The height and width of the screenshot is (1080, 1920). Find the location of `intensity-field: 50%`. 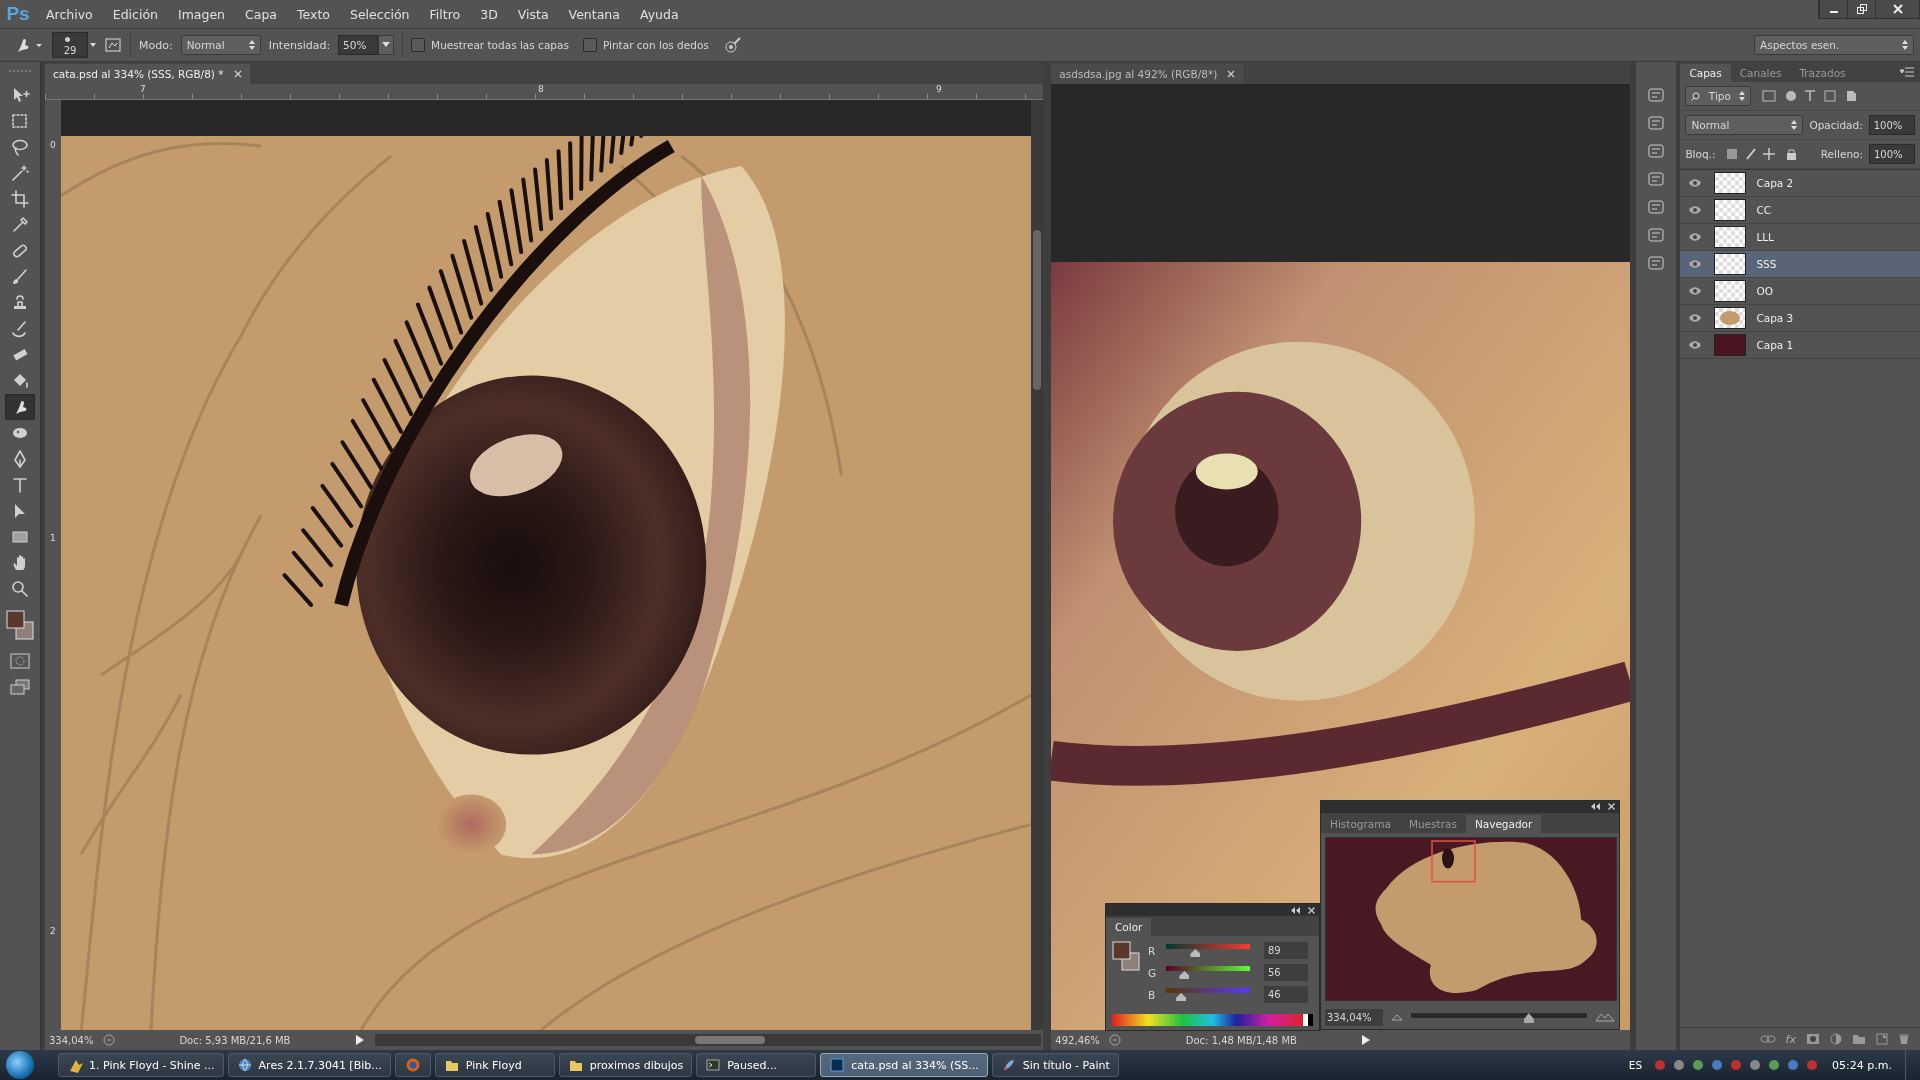

intensity-field: 50% is located at coordinates (358, 45).